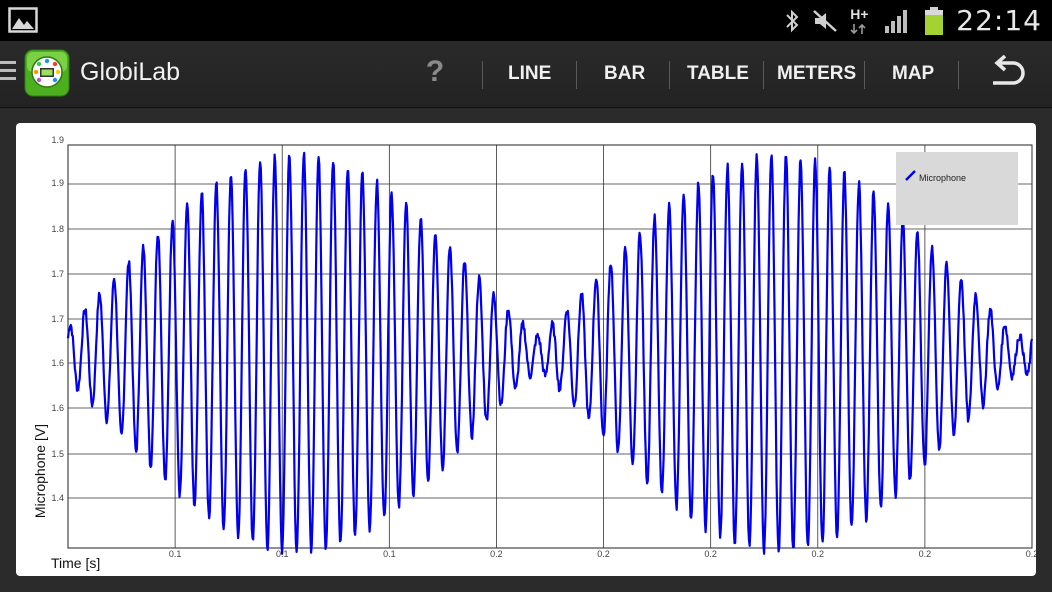 The width and height of the screenshot is (1052, 592). I want to click on tab-meters: METERS, so click(816, 74).